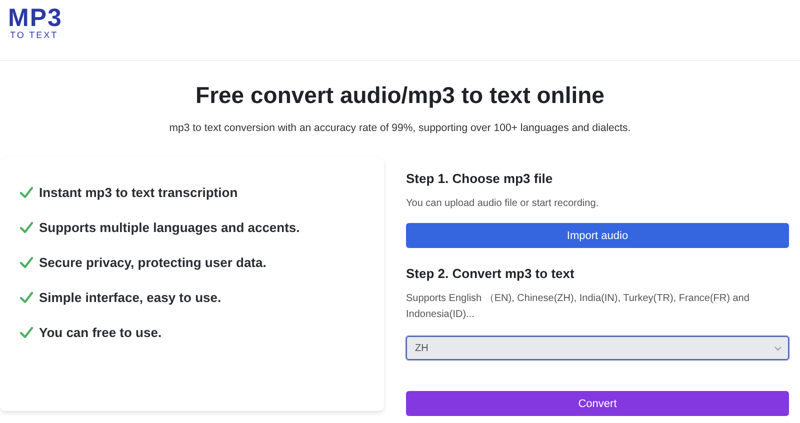 Image resolution: width=800 pixels, height=423 pixels. Describe the element at coordinates (491, 273) in the screenshot. I see `step-heading: Step 2. Convert mp3 to text` at that location.